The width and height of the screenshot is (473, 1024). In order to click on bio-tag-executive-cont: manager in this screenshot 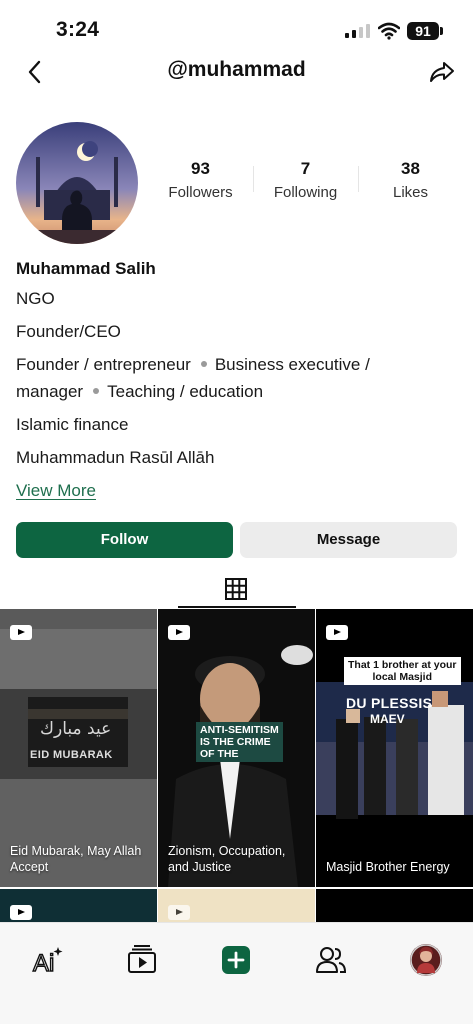, I will do `click(50, 391)`.